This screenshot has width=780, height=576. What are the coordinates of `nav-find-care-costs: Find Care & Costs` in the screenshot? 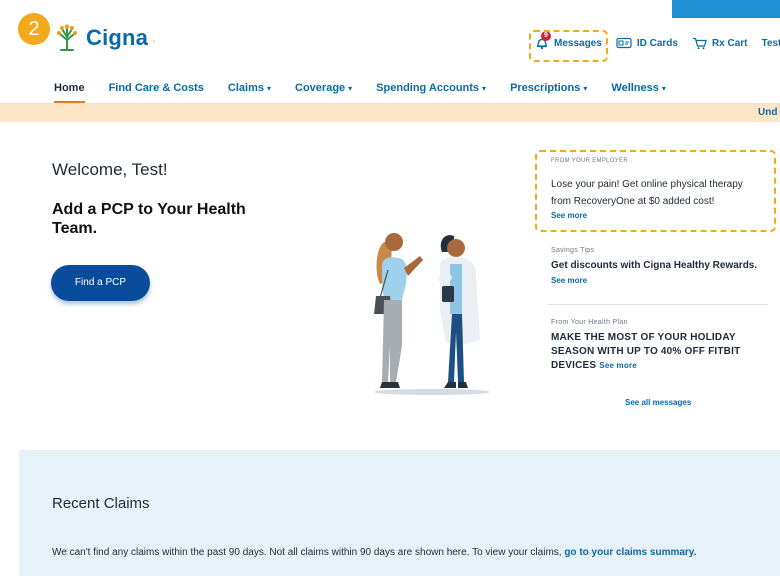 It's located at (156, 93).